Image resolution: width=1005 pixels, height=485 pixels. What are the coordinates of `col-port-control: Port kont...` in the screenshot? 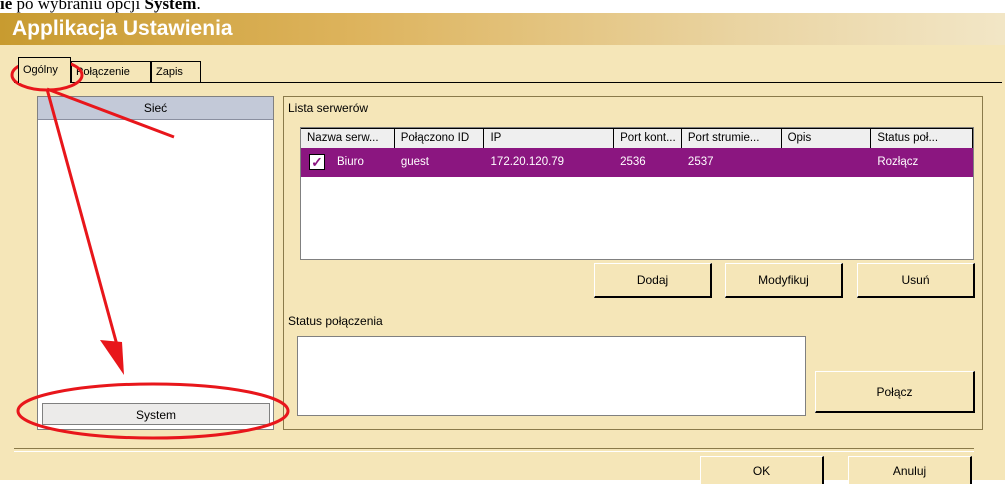 It's located at (648, 138).